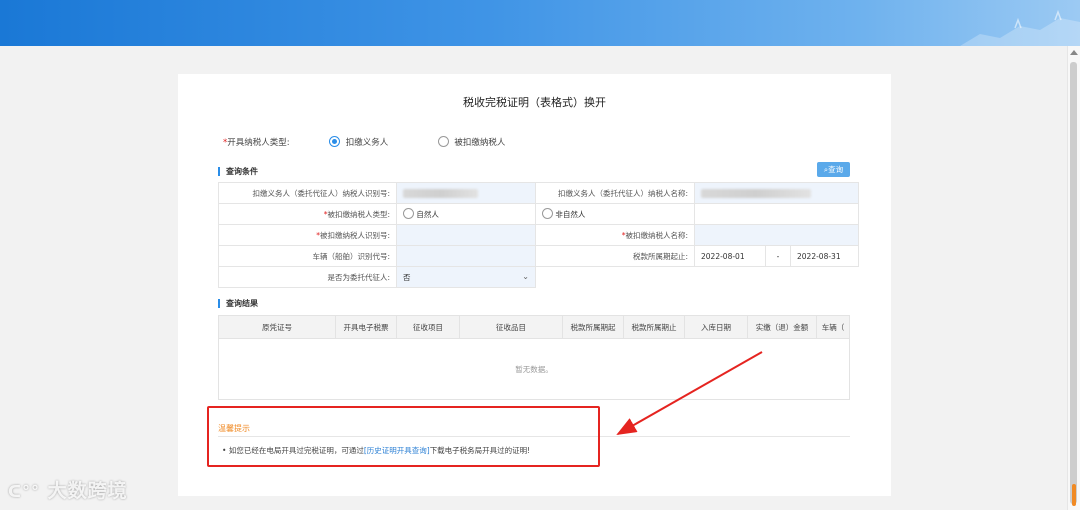 The width and height of the screenshot is (1080, 510). Describe the element at coordinates (466, 214) in the screenshot. I see `payer-type-natural: 自然人` at that location.